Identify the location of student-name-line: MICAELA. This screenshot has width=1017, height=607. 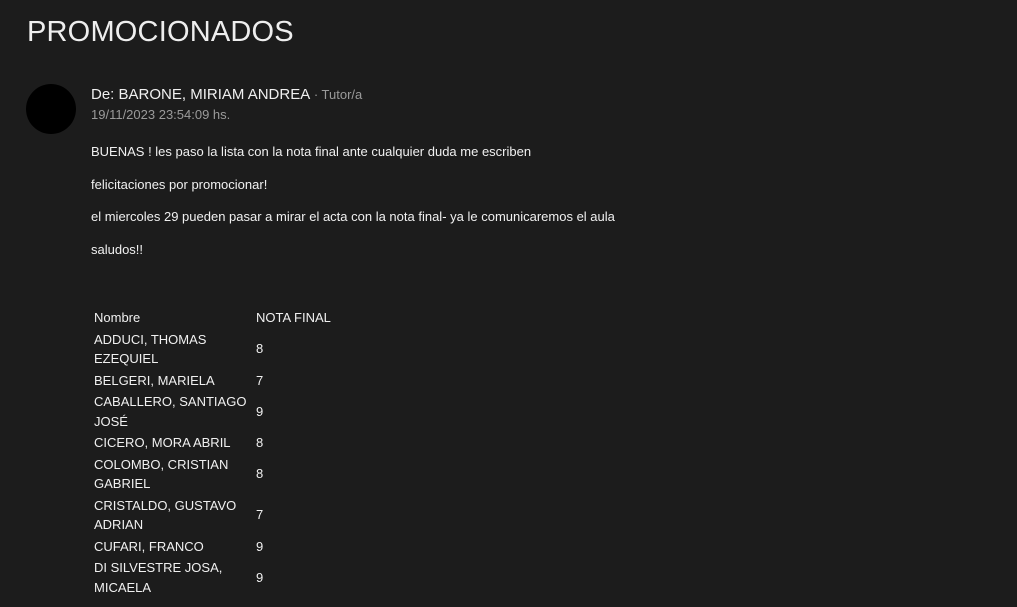
(123, 587).